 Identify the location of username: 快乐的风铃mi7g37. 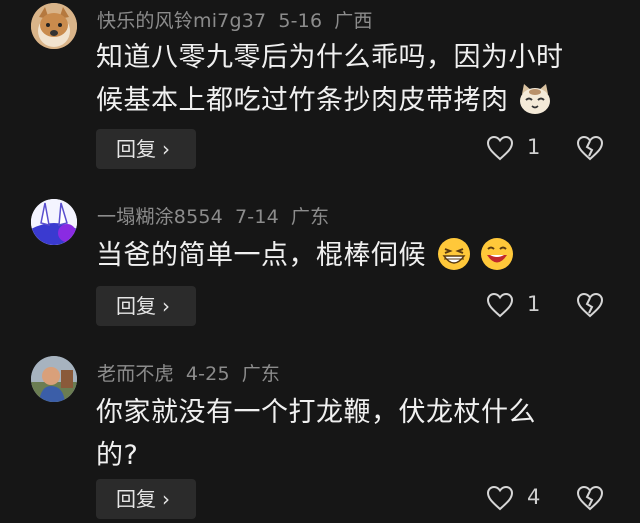
(181, 21).